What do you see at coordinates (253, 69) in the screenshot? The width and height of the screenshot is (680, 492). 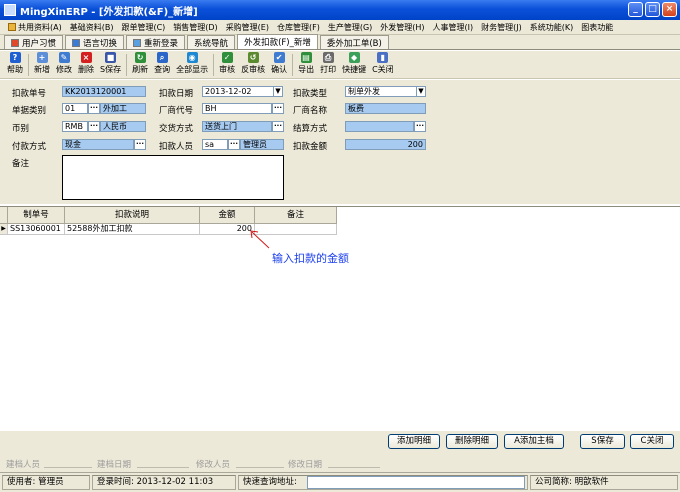 I see `toolbar-button-label: 反审核` at bounding box center [253, 69].